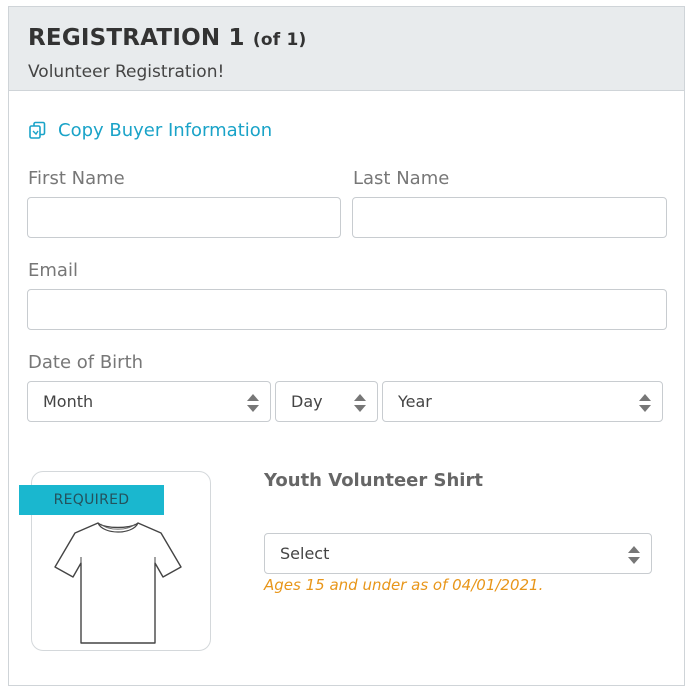  I want to click on t-shirt-icon, so click(118, 583).